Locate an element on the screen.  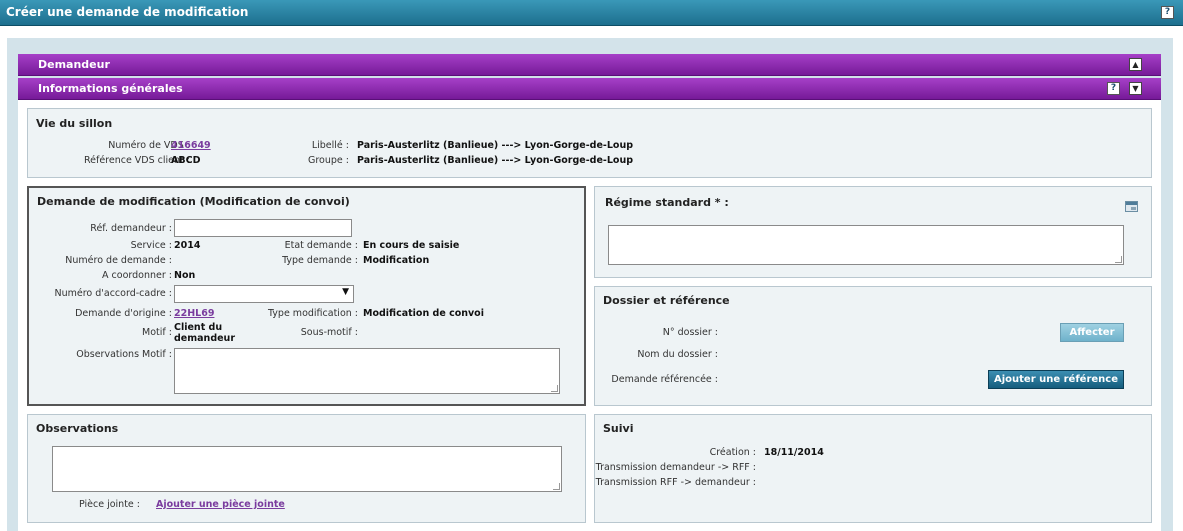
accord-cadre-select: ▼ is located at coordinates (264, 294).